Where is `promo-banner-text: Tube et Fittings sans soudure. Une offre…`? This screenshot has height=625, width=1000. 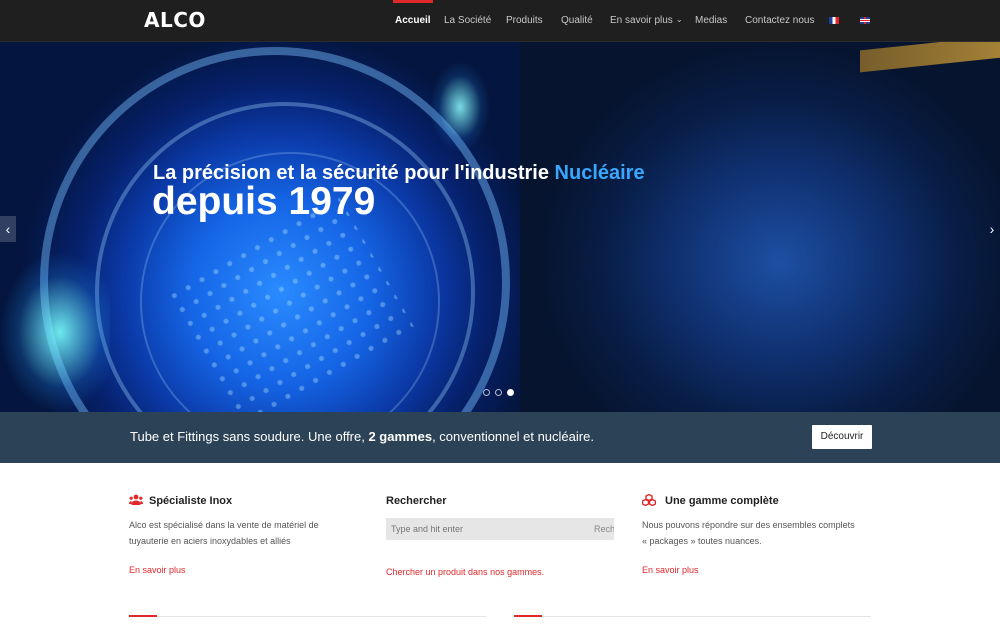
promo-banner-text: Tube et Fittings sans soudure. Une offre… is located at coordinates (362, 436).